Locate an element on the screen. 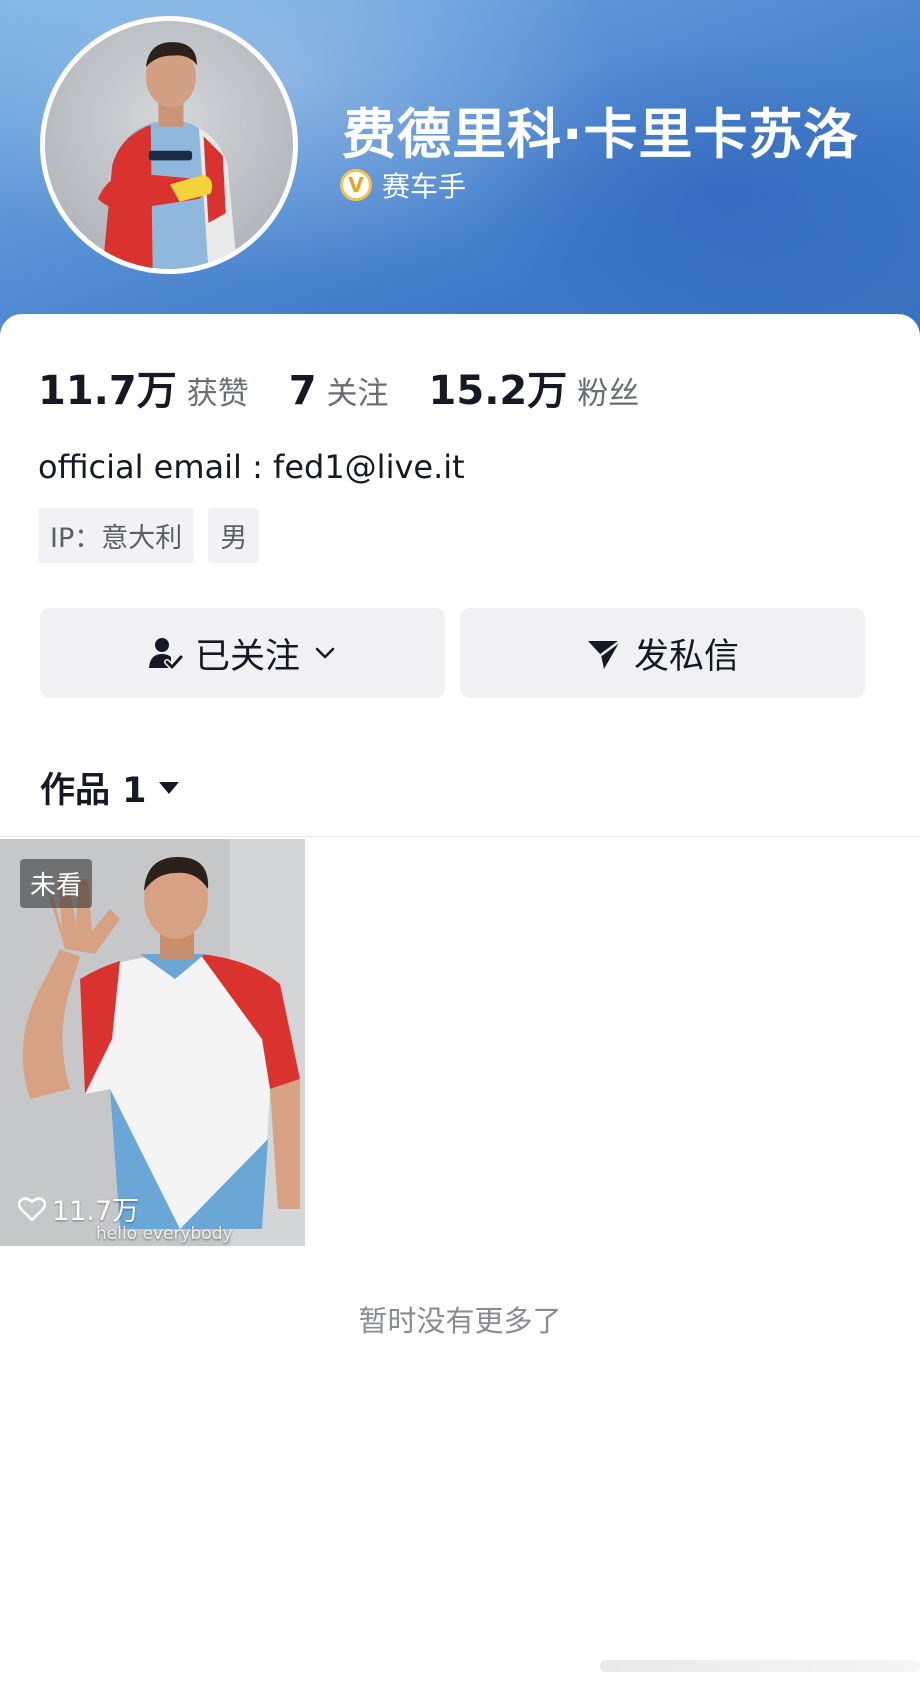 The image size is (920, 1700). user-check-icon is located at coordinates (165, 654).